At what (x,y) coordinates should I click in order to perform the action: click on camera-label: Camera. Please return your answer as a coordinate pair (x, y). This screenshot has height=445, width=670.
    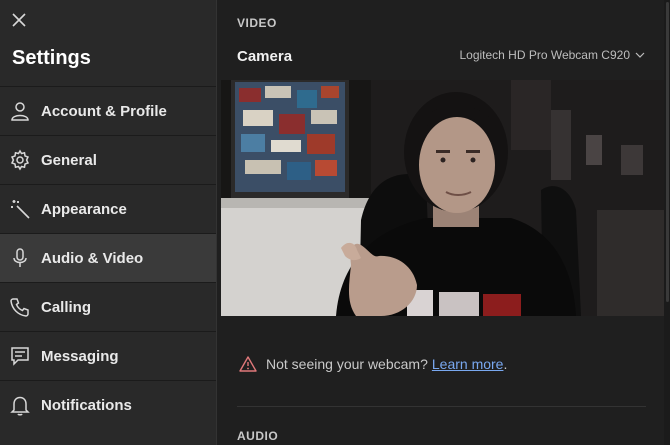
    Looking at the image, I should click on (265, 56).